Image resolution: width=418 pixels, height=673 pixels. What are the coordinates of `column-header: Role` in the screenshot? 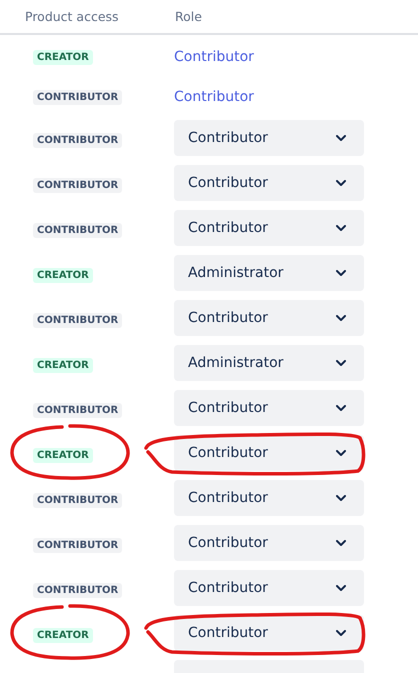 It's located at (188, 16).